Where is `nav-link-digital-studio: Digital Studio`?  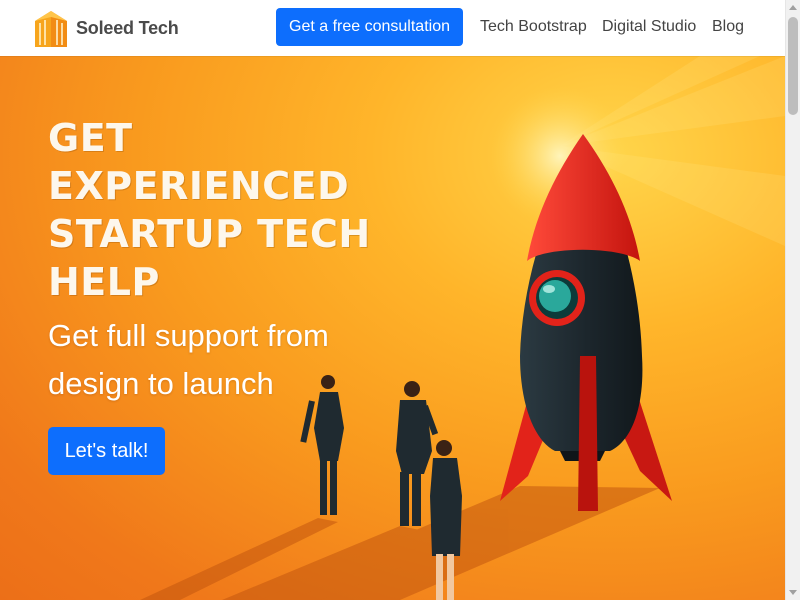 nav-link-digital-studio: Digital Studio is located at coordinates (649, 27).